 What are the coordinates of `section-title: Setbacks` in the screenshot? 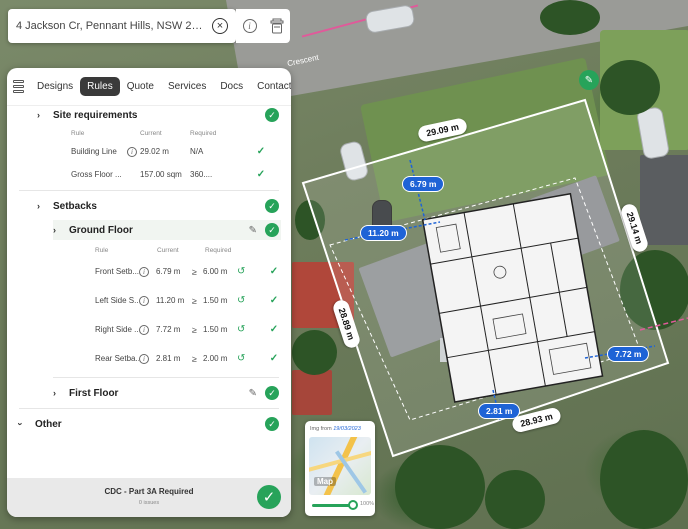 It's located at (75, 206).